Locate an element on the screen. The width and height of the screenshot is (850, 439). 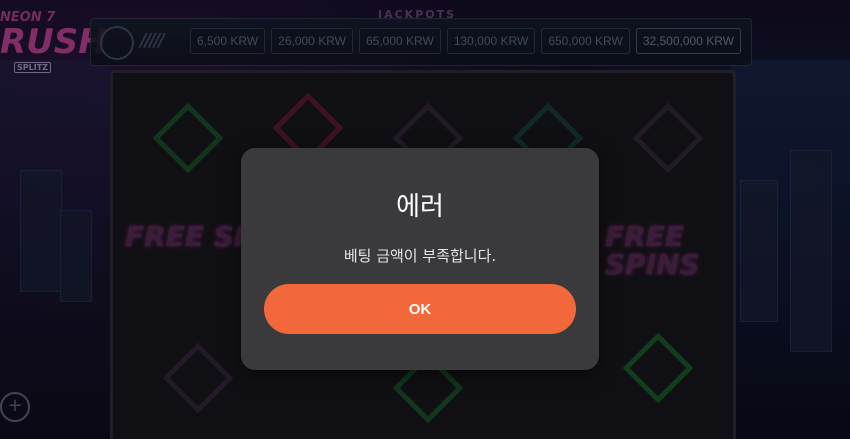
dialog-title: 에러 is located at coordinates (420, 207).